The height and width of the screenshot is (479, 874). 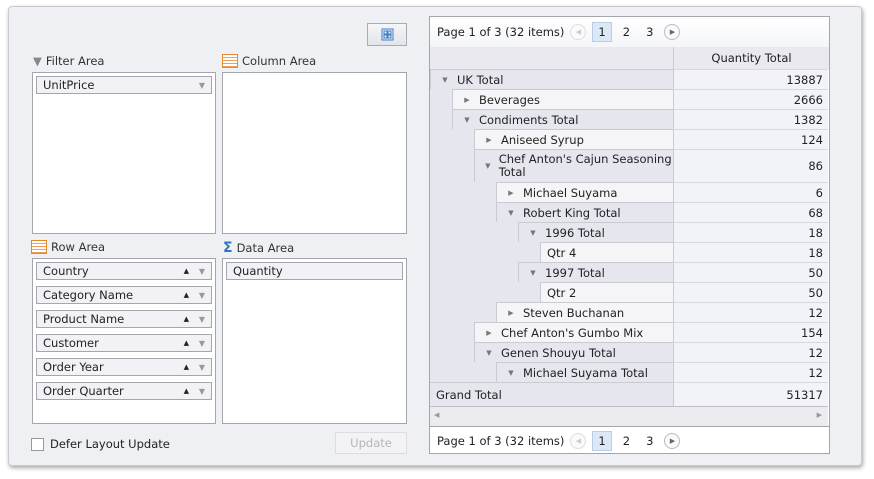 What do you see at coordinates (314, 341) in the screenshot?
I see `data-area-box: Quantity` at bounding box center [314, 341].